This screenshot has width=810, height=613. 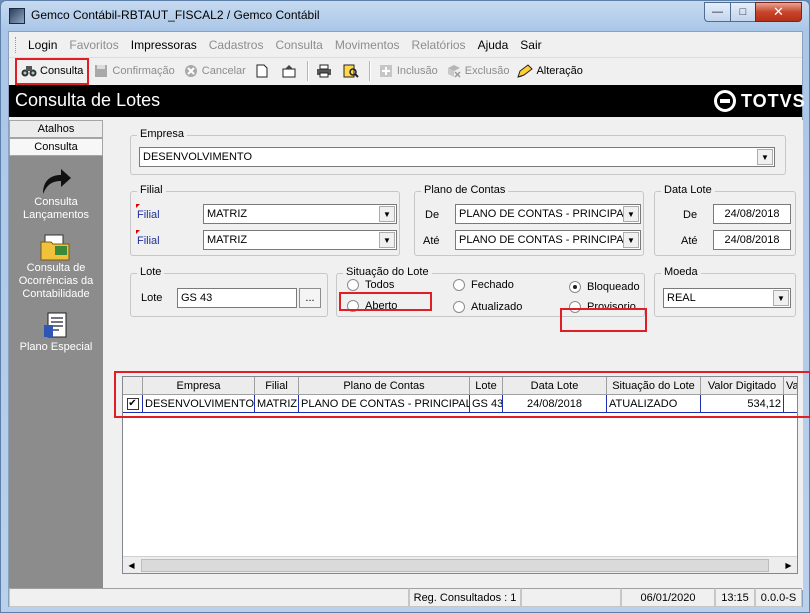 What do you see at coordinates (486, 404) in the screenshot?
I see `cell-lote: GS 43` at bounding box center [486, 404].